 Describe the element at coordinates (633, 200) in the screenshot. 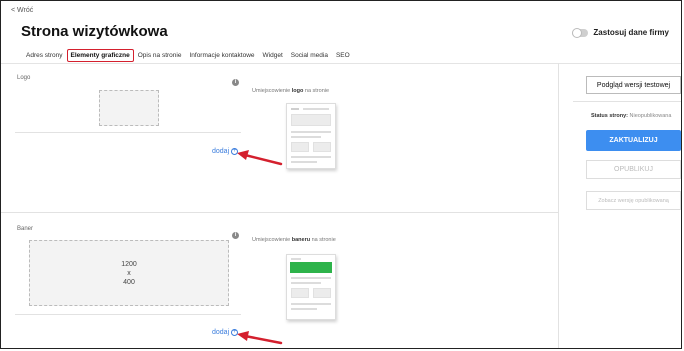

I see `view-published-button: Zobacz wersję opublikowaną` at that location.